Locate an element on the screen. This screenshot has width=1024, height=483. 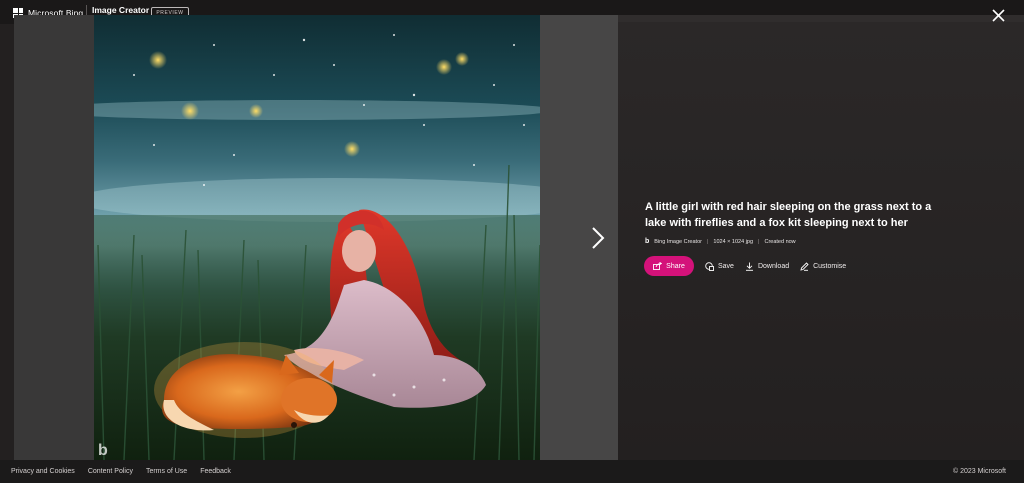
product-name: Image Creator is located at coordinates (120, 10).